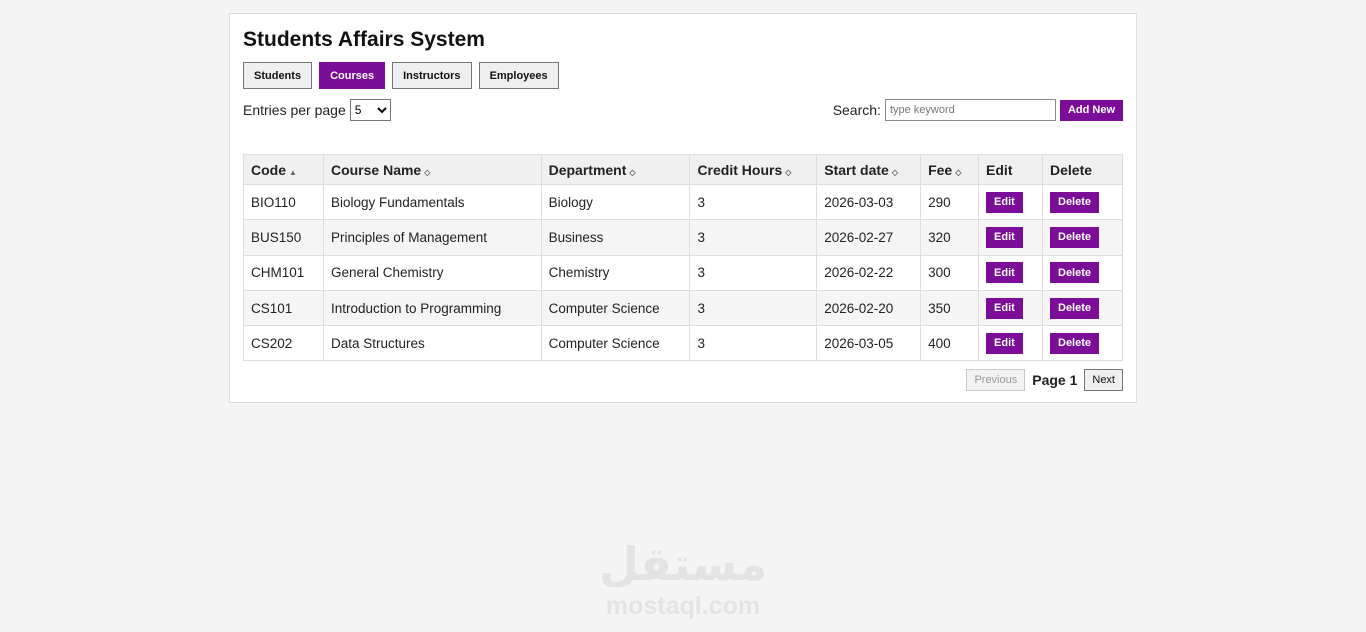 This screenshot has width=1366, height=632. Describe the element at coordinates (615, 272) in the screenshot. I see `cell-department: Chemistry` at that location.